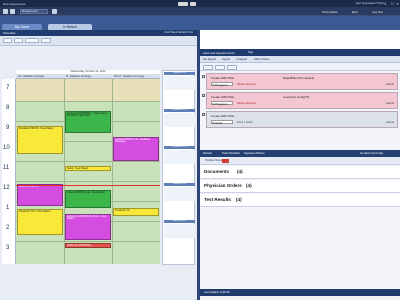 The image size is (400, 300). I want to click on order-status-select: Outside, so click(222, 122).